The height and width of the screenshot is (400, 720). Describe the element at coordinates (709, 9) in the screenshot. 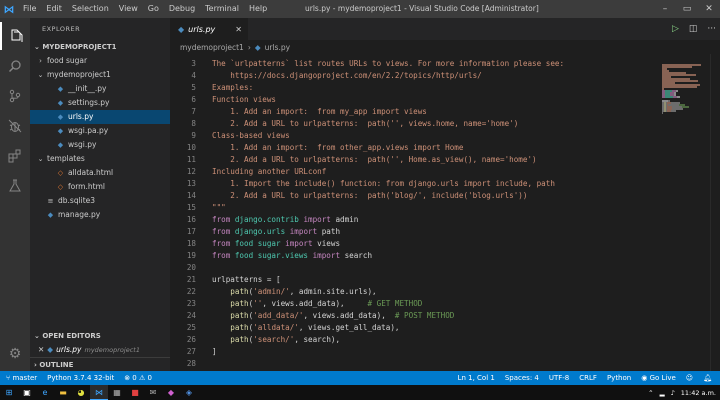

I see `close-window-icon: ✕` at that location.